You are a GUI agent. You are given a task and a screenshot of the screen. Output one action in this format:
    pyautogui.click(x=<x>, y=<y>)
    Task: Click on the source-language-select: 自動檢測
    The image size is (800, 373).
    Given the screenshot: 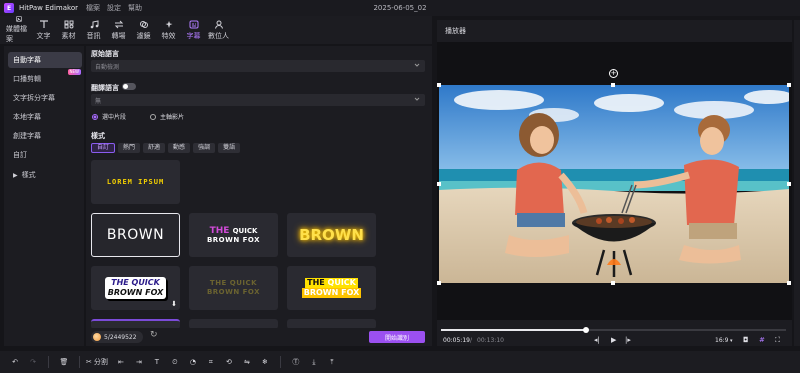 What is the action you would take?
    pyautogui.click(x=258, y=66)
    